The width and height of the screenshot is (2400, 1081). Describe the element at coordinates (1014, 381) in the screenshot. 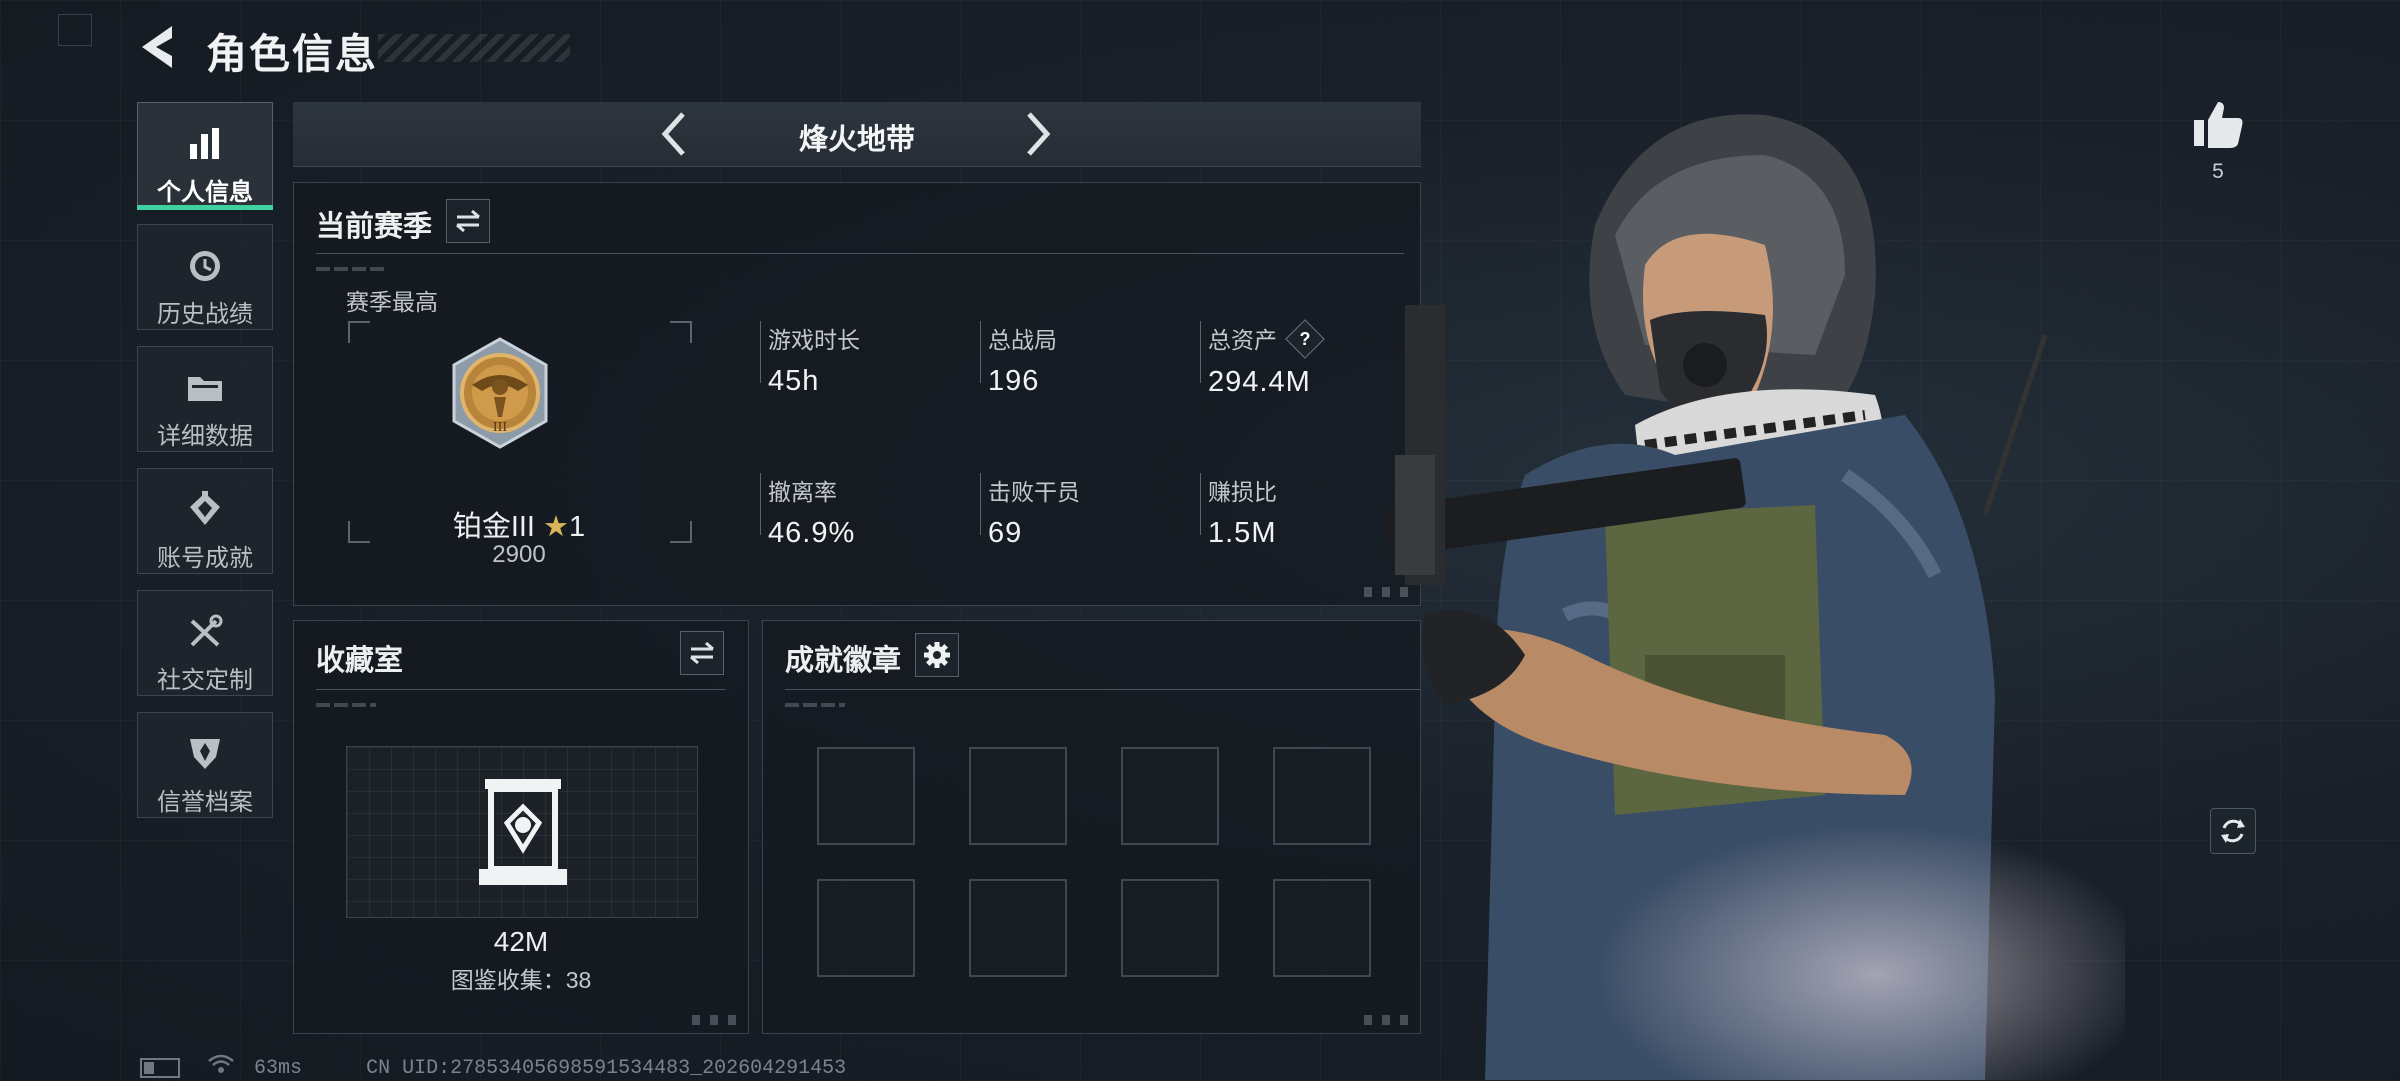

I see `stat-value: 196` at that location.